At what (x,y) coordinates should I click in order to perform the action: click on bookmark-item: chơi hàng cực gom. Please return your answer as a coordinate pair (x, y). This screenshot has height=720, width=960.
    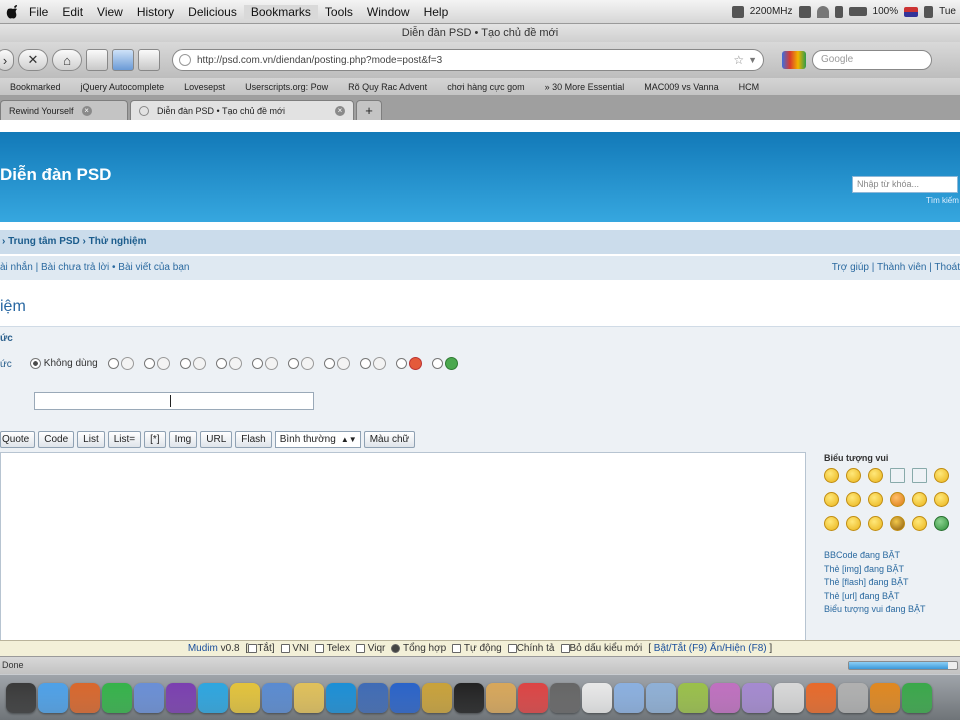
    Looking at the image, I should click on (485, 87).